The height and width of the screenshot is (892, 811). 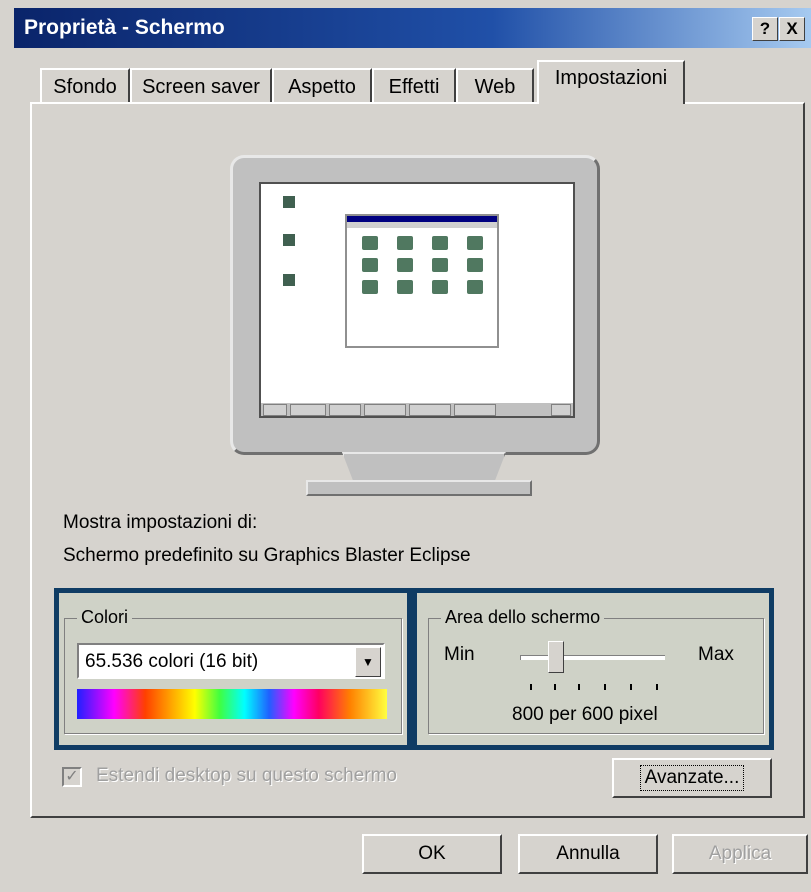 I want to click on chevron-down-icon: ▼, so click(x=368, y=662).